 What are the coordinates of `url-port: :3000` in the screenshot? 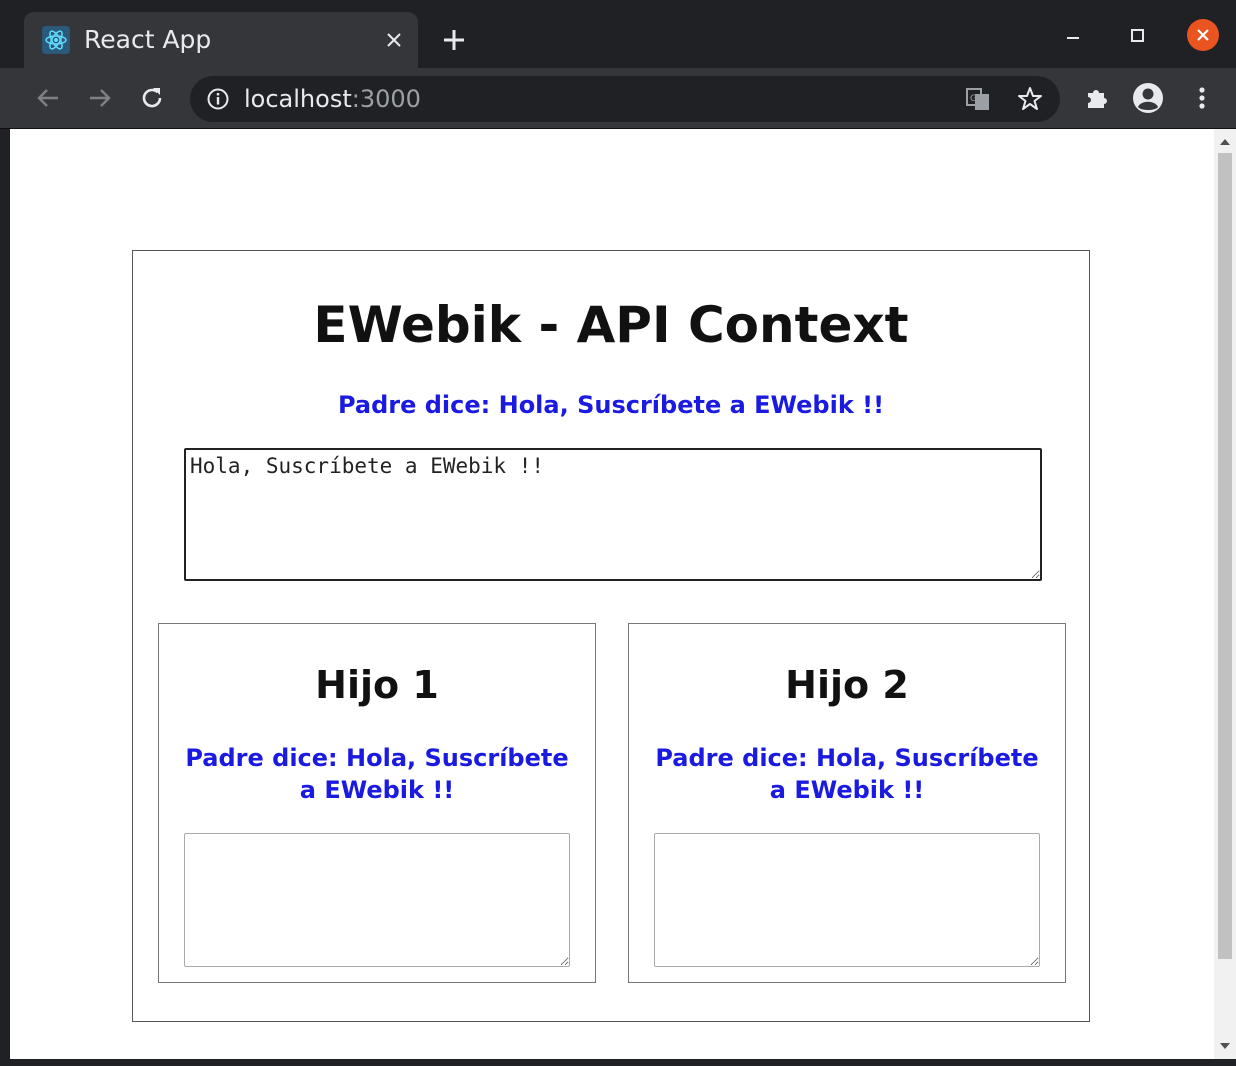 It's located at (386, 99).